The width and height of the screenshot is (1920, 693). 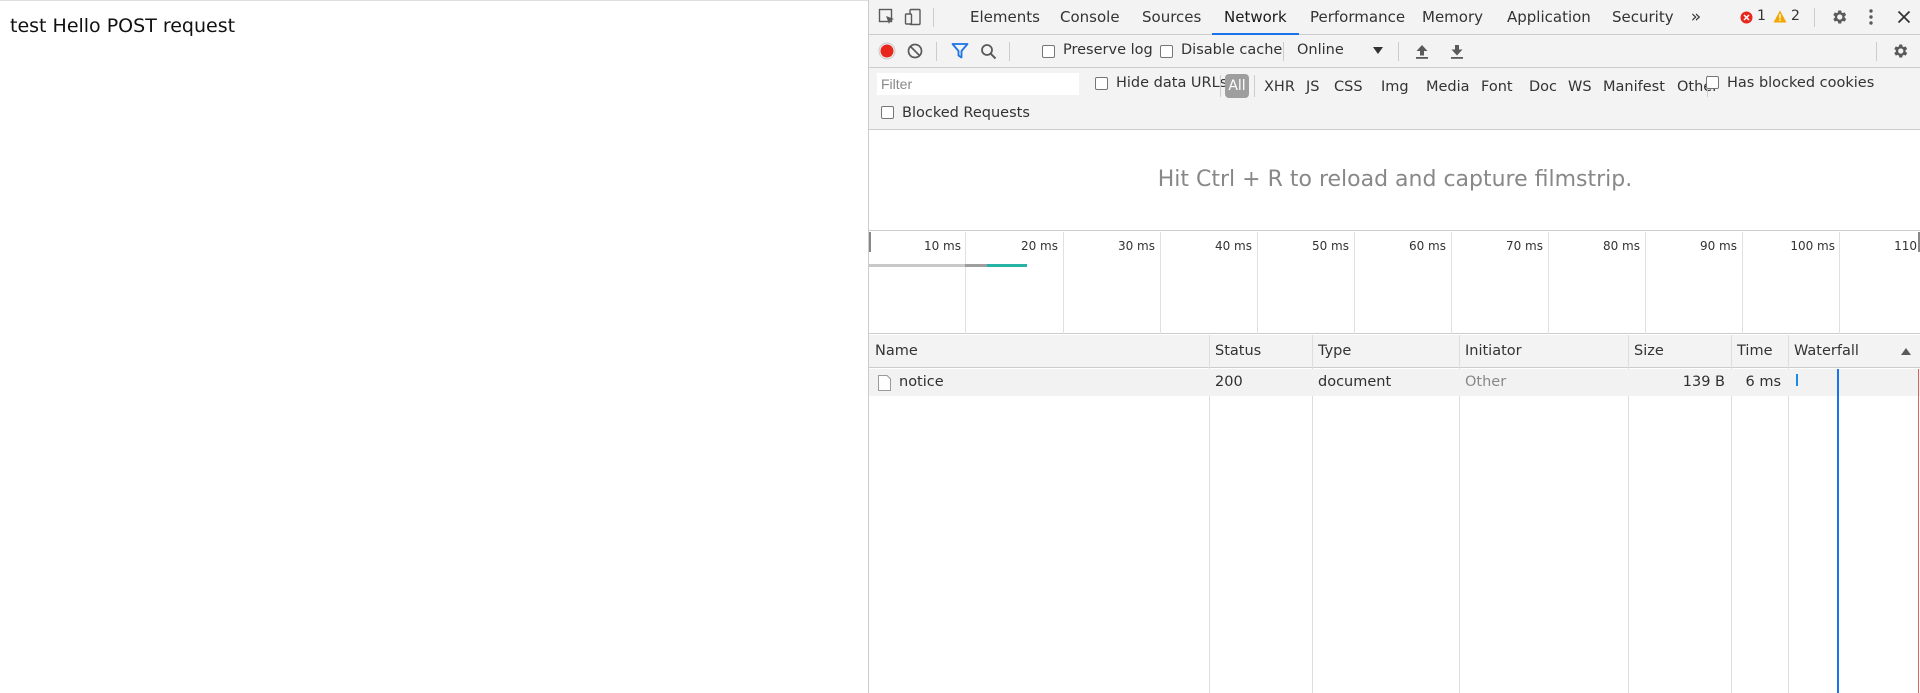 What do you see at coordinates (1646, 351) in the screenshot?
I see `column-header-size: Size` at bounding box center [1646, 351].